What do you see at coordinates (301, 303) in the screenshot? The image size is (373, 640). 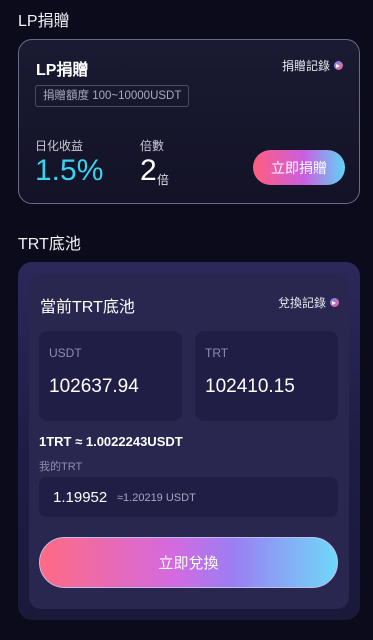 I see `exchange-record-label: 兌換記錄` at bounding box center [301, 303].